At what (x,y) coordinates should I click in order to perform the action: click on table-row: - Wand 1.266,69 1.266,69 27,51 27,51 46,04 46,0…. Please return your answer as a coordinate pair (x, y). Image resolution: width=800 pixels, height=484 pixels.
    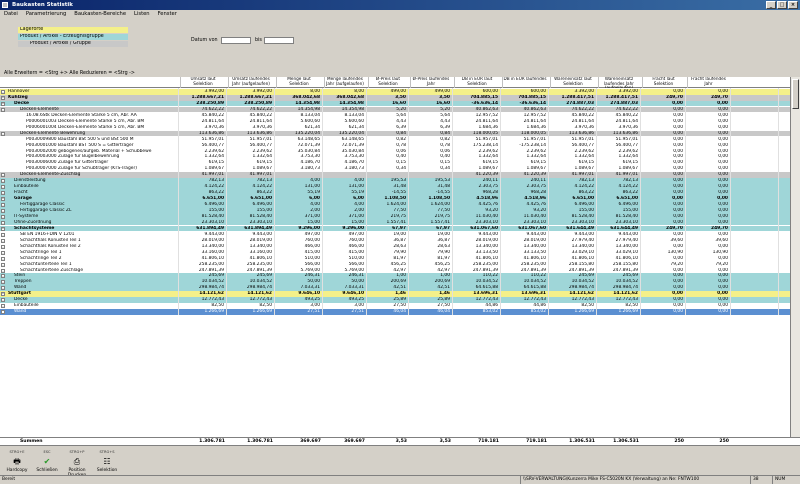
    Looking at the image, I should click on (395, 312).